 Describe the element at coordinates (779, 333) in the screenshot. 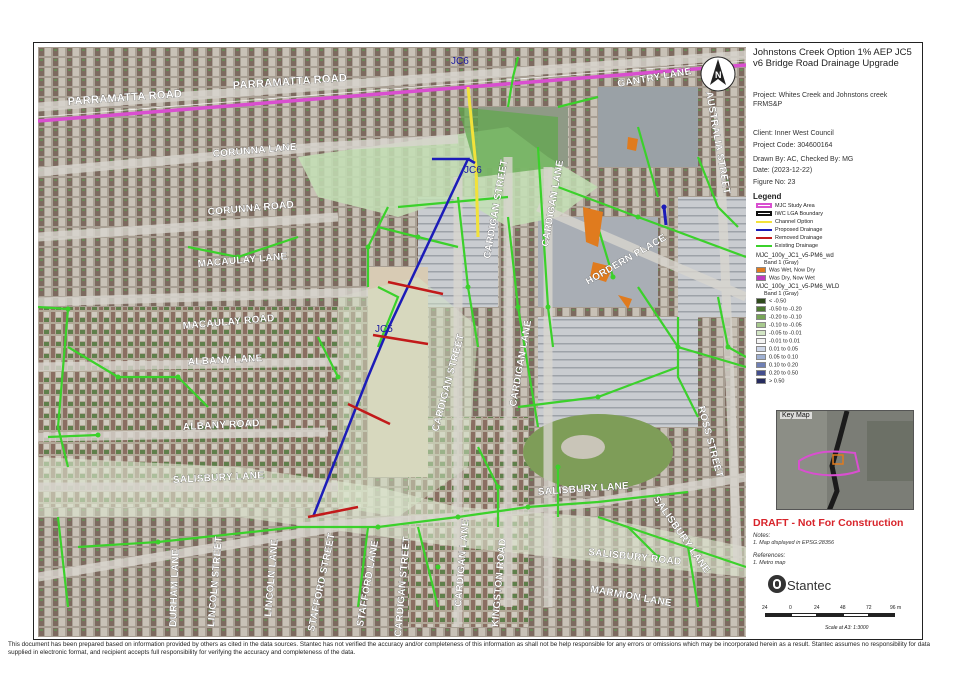

I see `legend-item: -0.05 to -0.01` at that location.